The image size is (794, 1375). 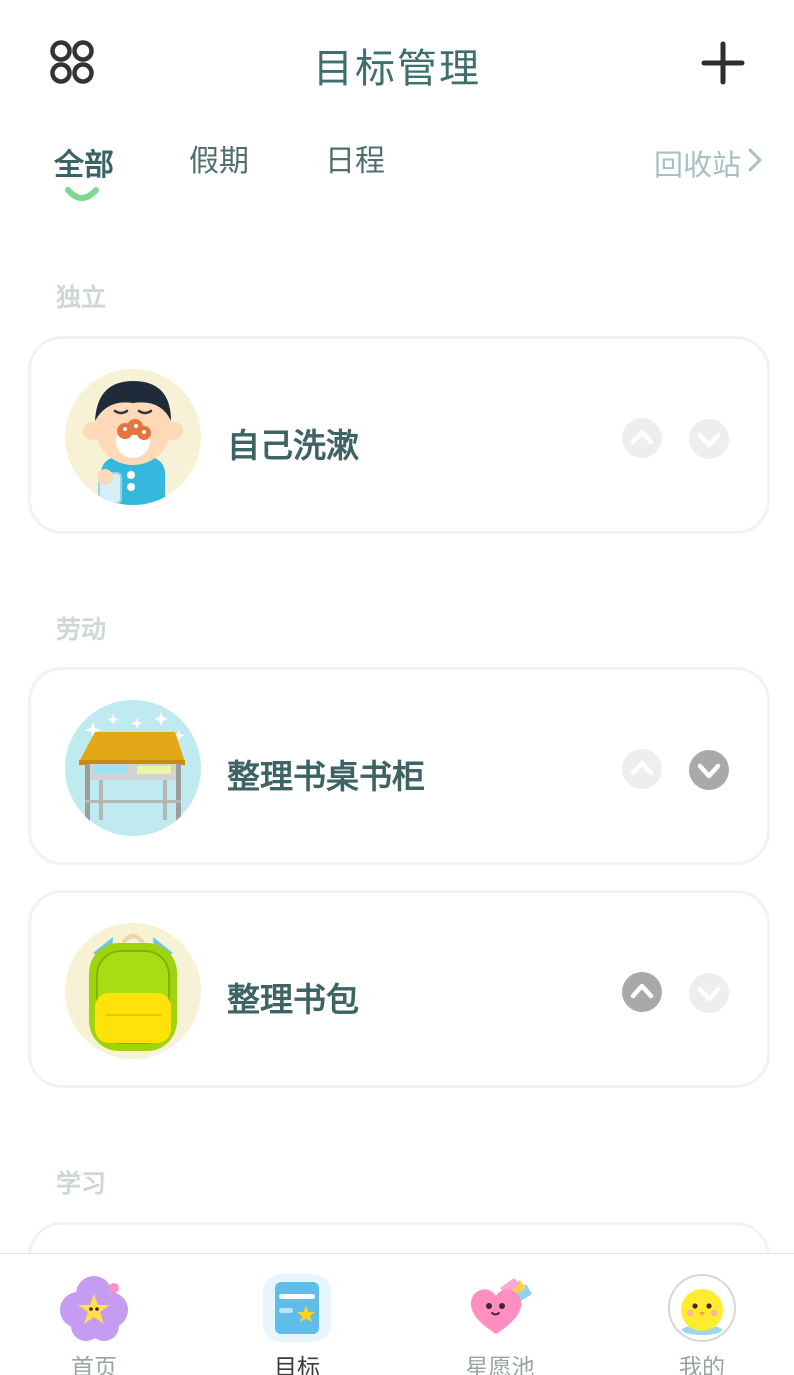 What do you see at coordinates (723, 63) in the screenshot?
I see `plus-icon` at bounding box center [723, 63].